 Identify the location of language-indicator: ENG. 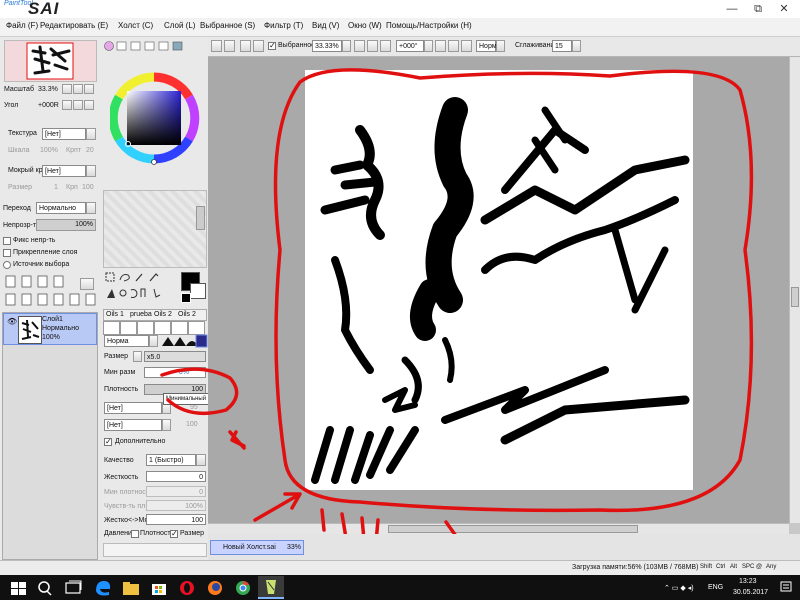
(715, 587).